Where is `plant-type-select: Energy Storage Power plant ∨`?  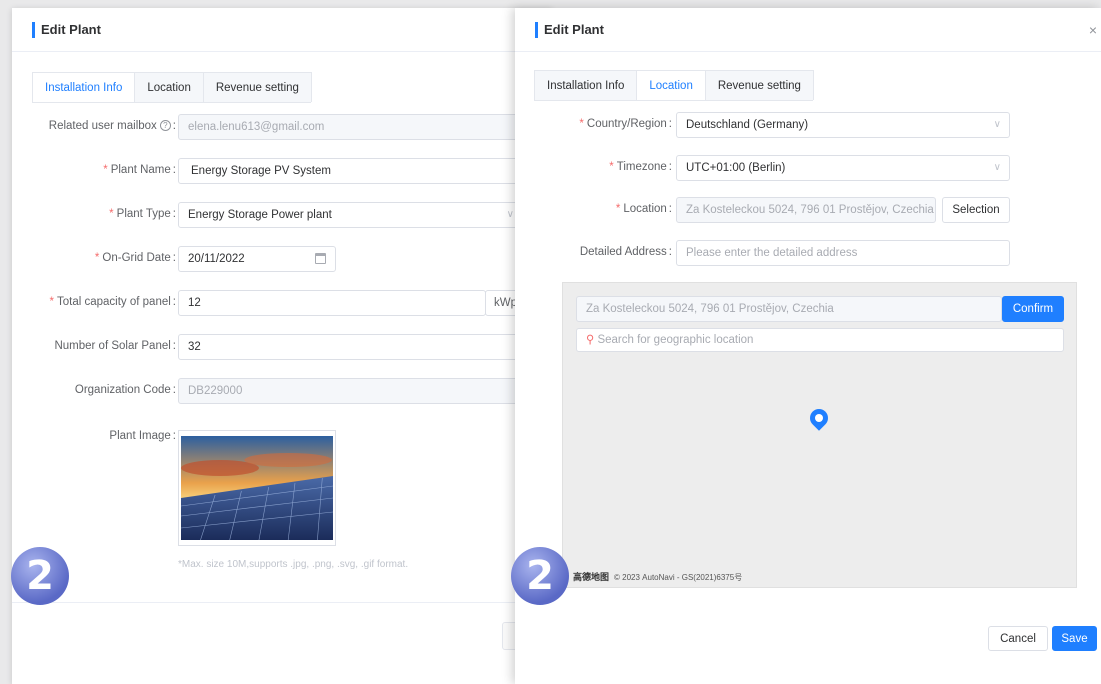 plant-type-select: Energy Storage Power plant ∨ is located at coordinates (350, 215).